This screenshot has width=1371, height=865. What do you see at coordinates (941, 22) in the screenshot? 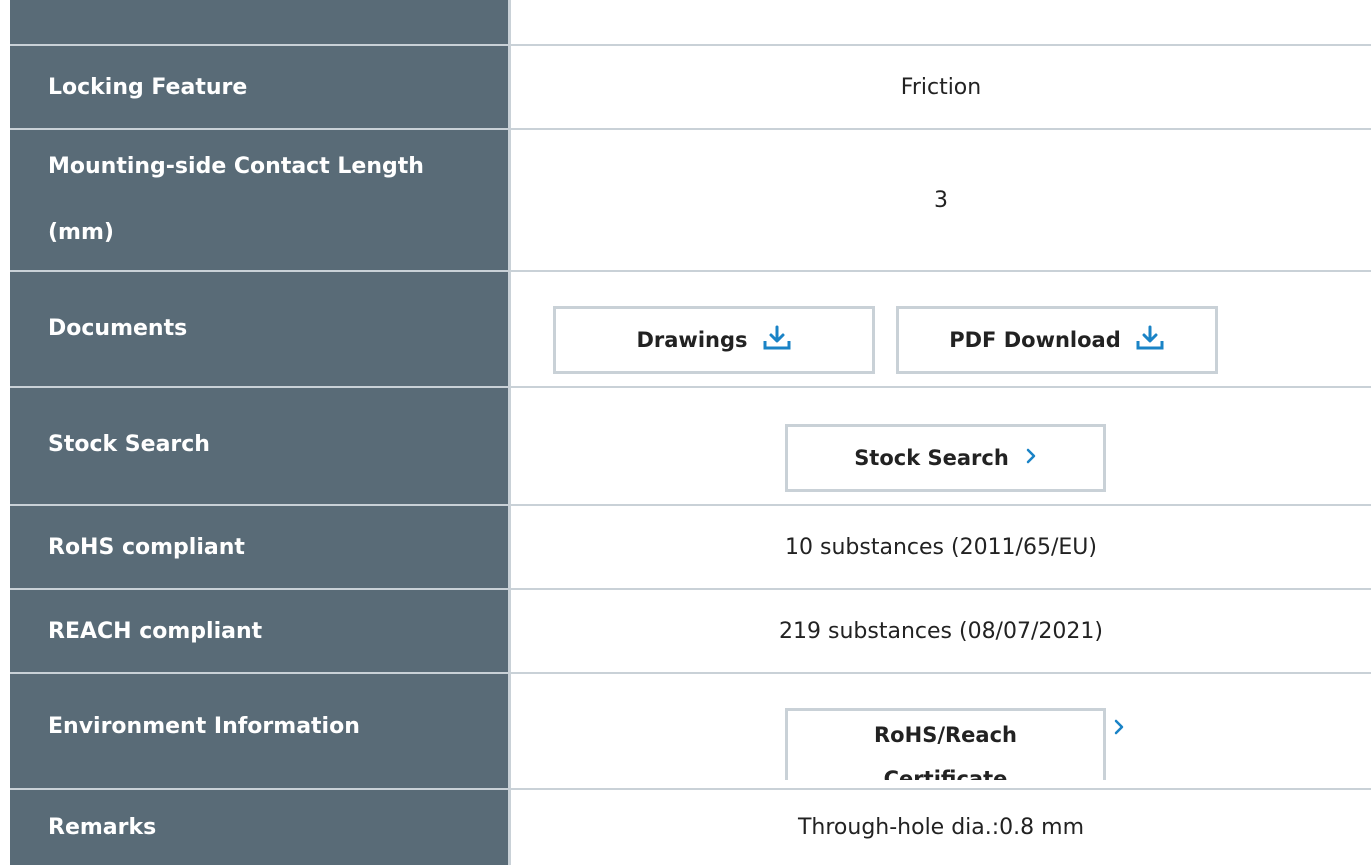
I see `value-cell-top` at bounding box center [941, 22].